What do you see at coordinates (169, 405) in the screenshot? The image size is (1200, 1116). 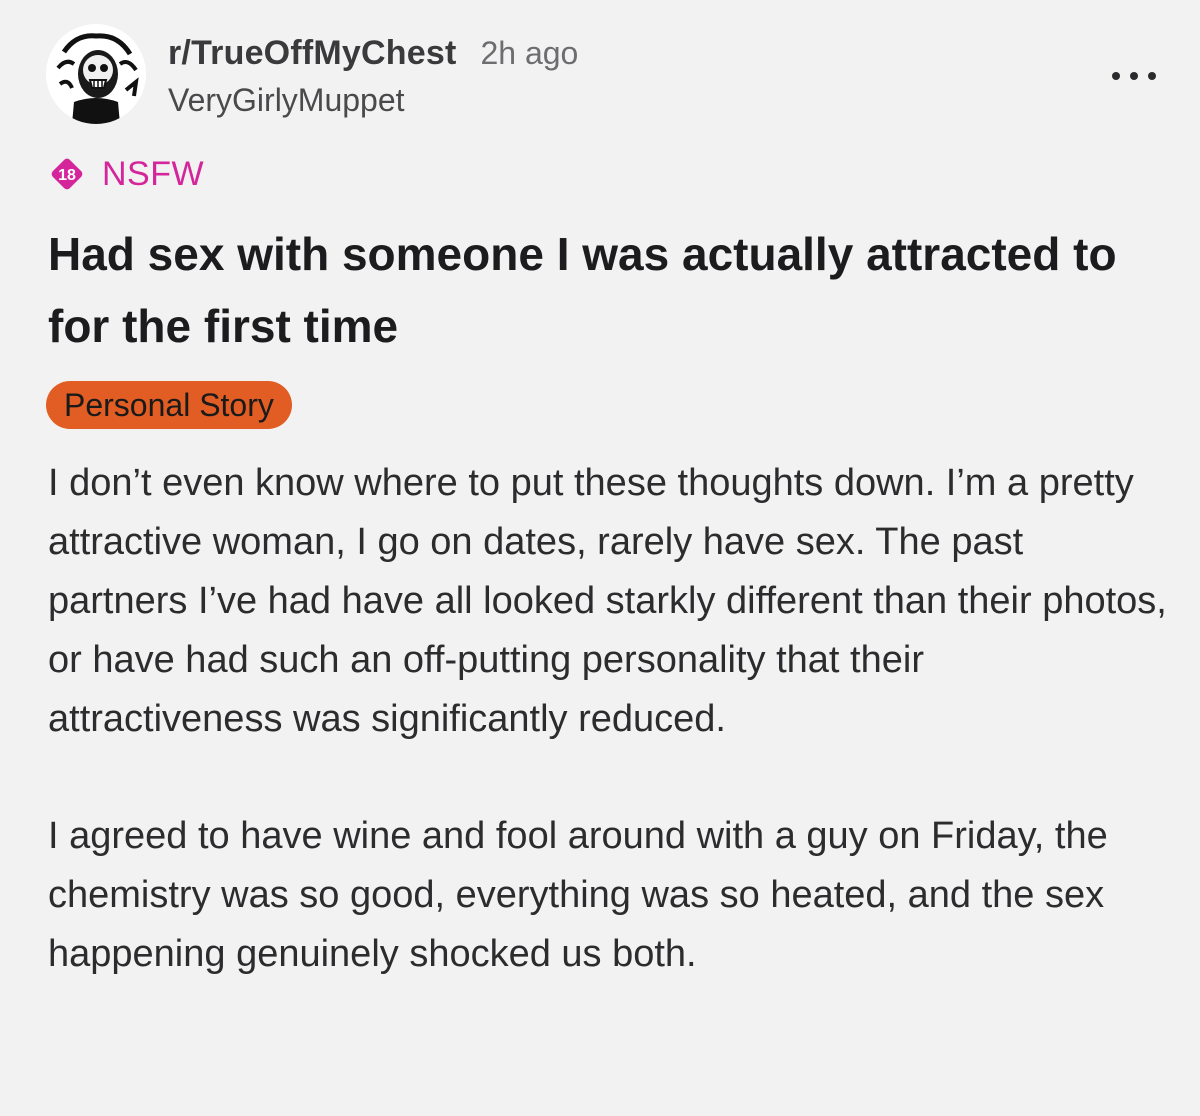 I see `post-flair: Personal Story` at bounding box center [169, 405].